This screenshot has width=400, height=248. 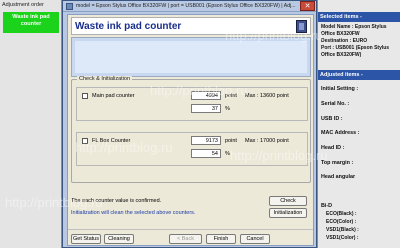 I want to click on close-button: ✕, so click(x=307, y=6).